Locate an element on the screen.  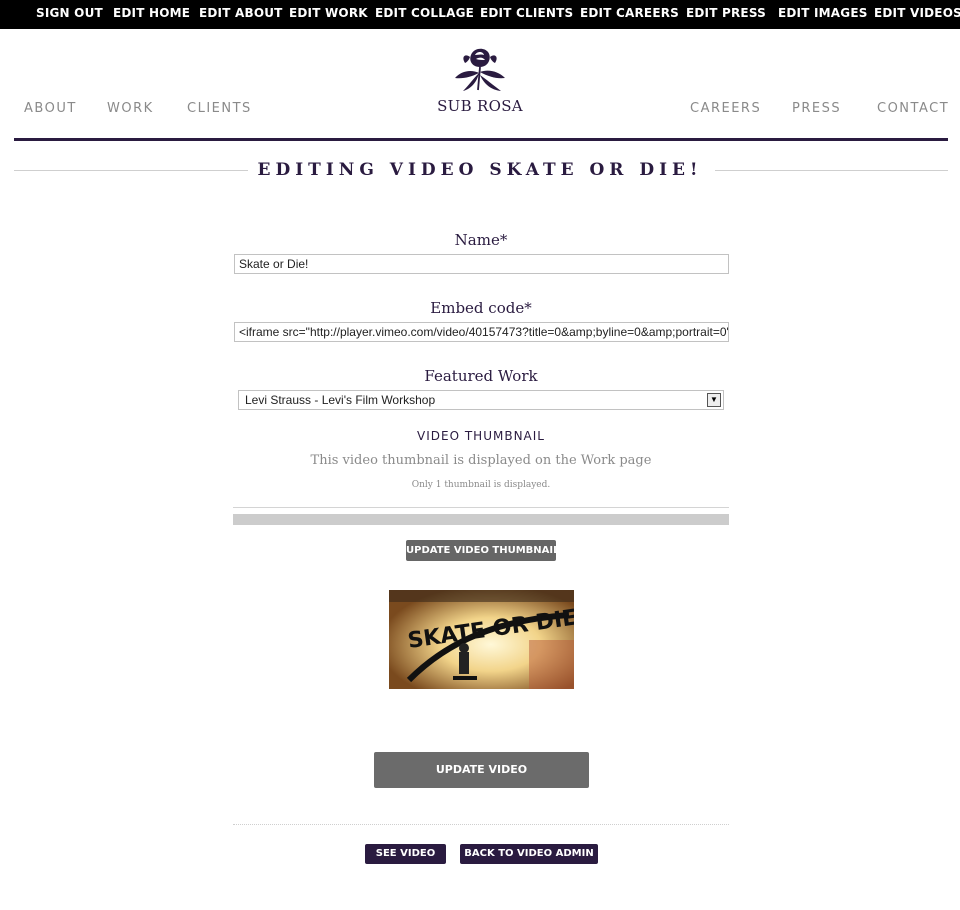
title-line-right is located at coordinates (831, 170).